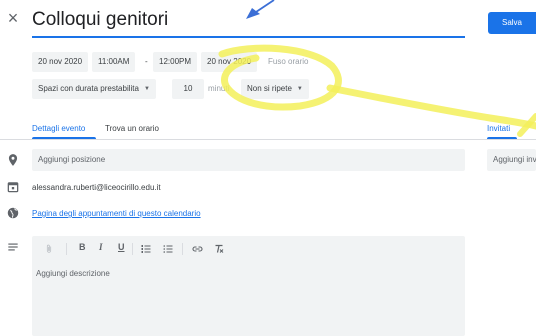 This screenshot has width=536, height=336. Describe the element at coordinates (101, 247) in the screenshot. I see `italic-button: I` at that location.